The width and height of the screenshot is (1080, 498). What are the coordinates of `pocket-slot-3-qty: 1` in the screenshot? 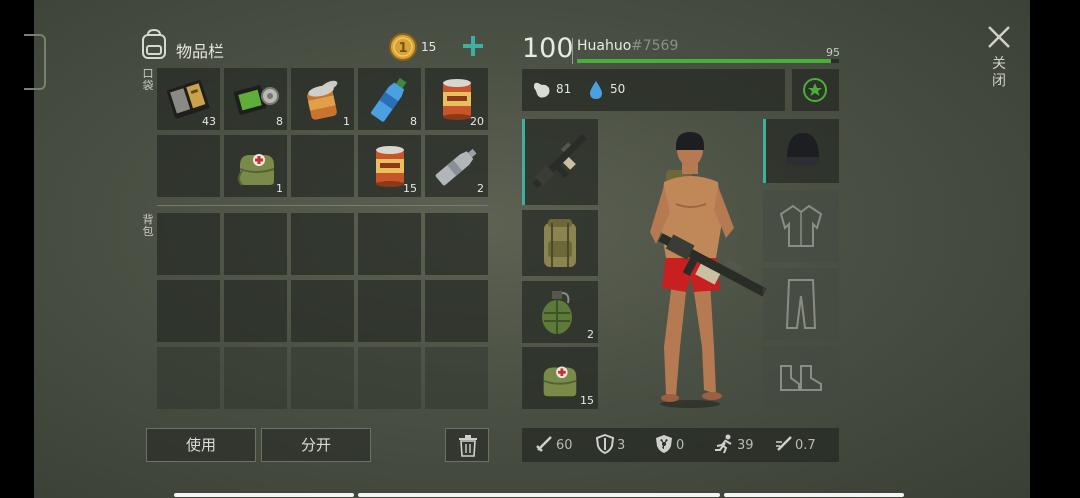 It's located at (346, 121).